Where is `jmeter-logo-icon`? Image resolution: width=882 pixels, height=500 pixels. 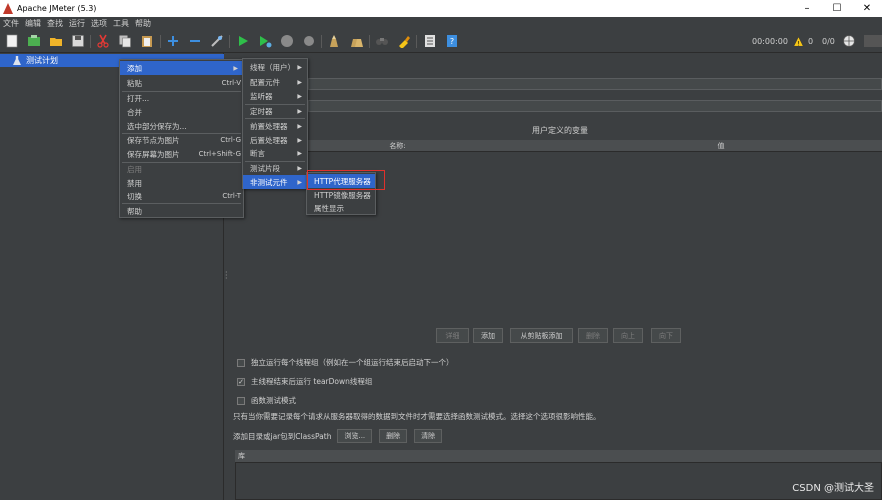 jmeter-logo-icon is located at coordinates (873, 41).